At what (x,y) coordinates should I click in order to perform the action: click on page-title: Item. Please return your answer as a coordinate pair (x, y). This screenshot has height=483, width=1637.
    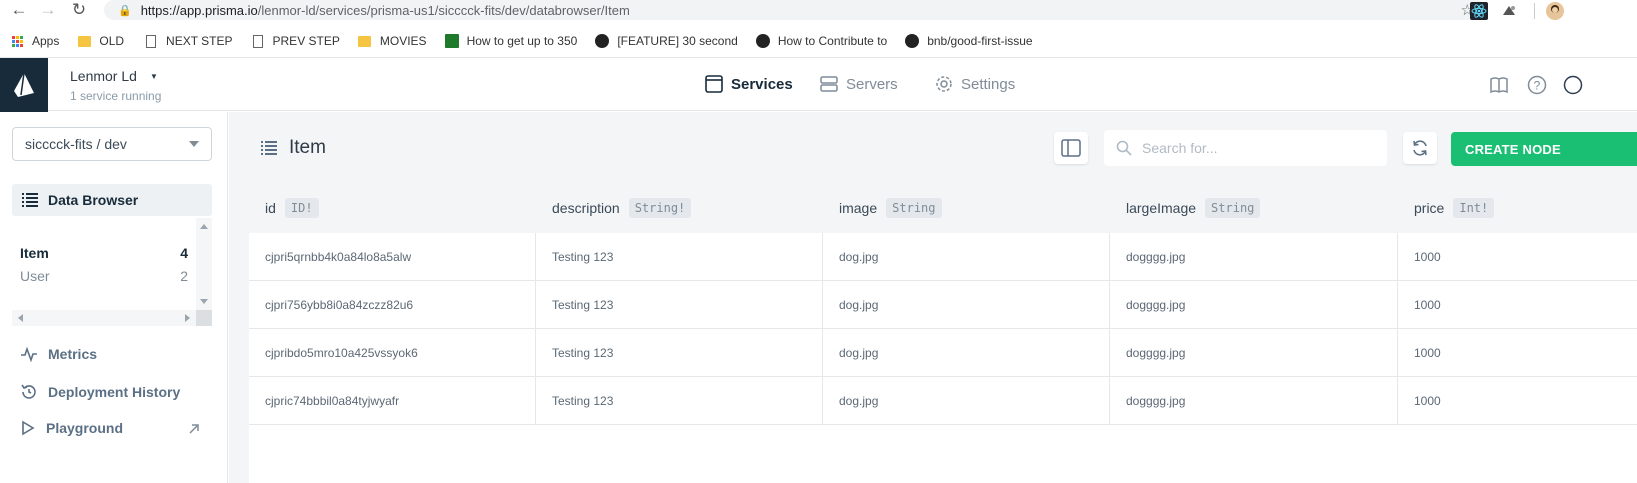
    Looking at the image, I should click on (293, 148).